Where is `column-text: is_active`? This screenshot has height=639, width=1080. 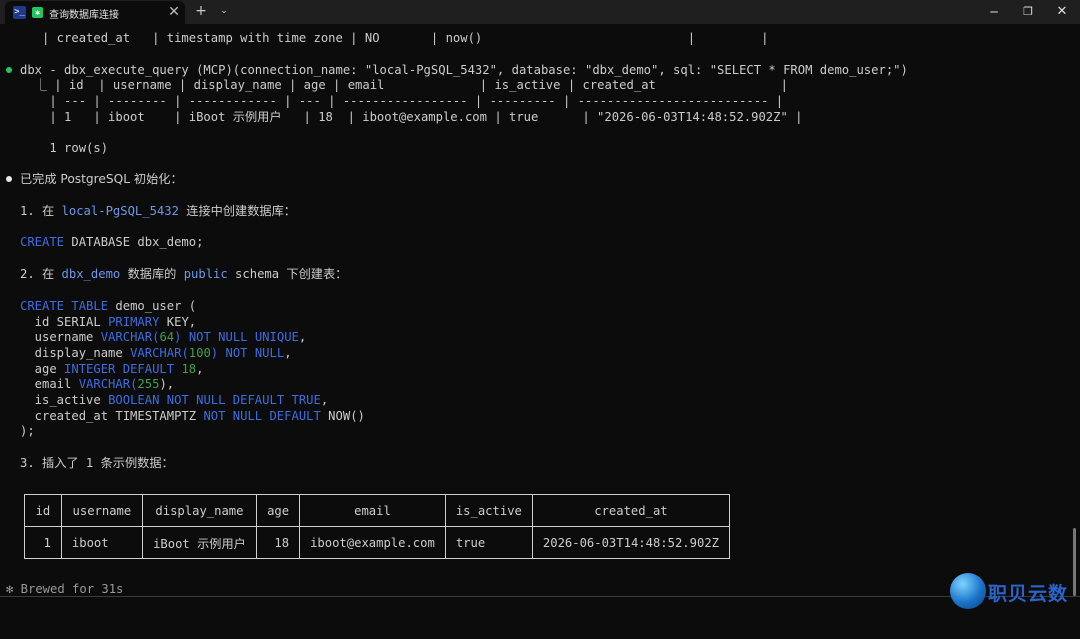 column-text: is_active is located at coordinates (64, 400).